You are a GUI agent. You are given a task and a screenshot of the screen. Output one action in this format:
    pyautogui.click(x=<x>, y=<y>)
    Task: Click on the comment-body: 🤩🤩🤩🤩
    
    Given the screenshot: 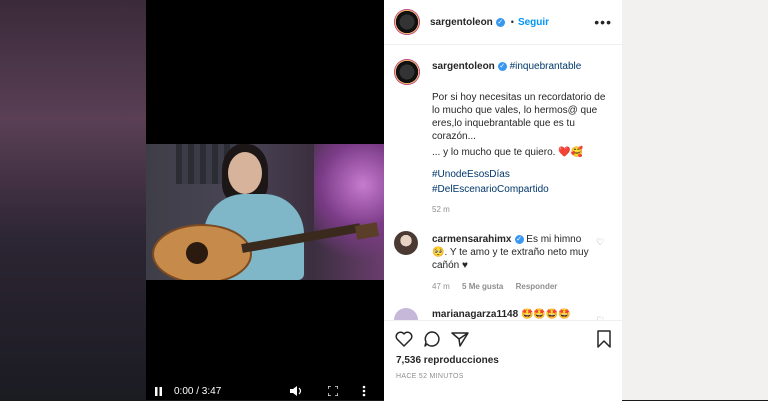 What is the action you would take?
    pyautogui.click(x=545, y=314)
    